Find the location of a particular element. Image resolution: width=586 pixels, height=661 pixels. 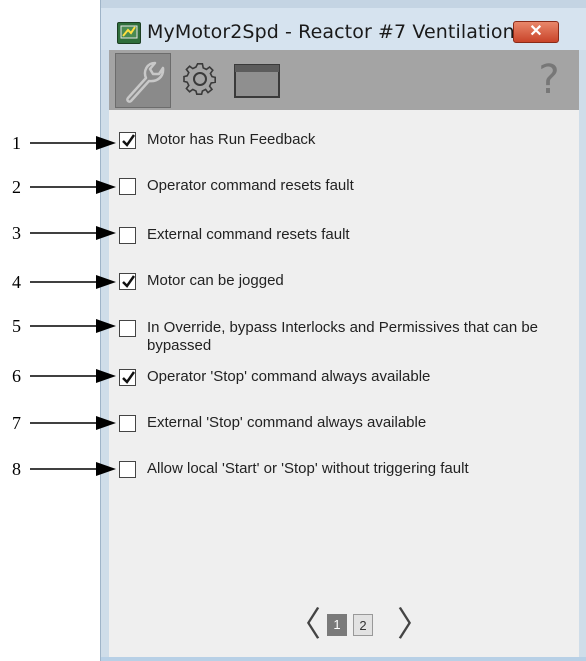

option-label: Operator command resets fault is located at coordinates (250, 185).